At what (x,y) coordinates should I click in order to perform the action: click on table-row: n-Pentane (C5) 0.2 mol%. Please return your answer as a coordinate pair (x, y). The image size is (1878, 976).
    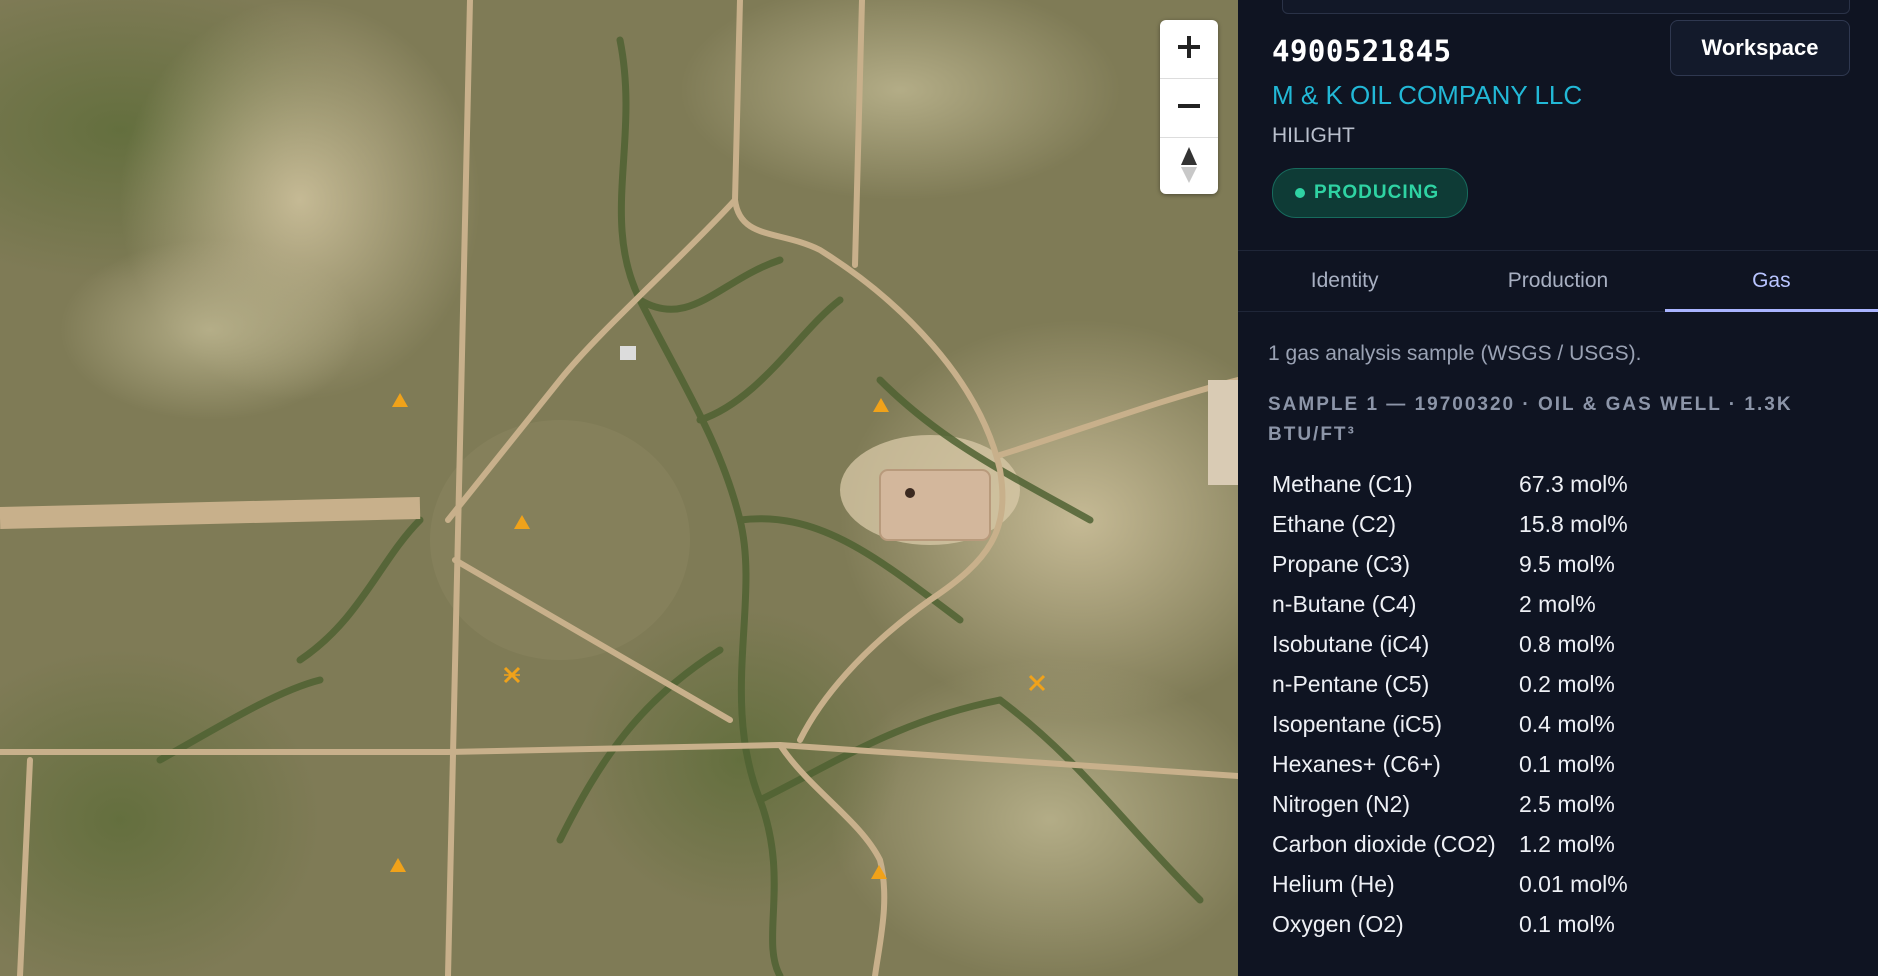
    Looking at the image, I should click on (1450, 684).